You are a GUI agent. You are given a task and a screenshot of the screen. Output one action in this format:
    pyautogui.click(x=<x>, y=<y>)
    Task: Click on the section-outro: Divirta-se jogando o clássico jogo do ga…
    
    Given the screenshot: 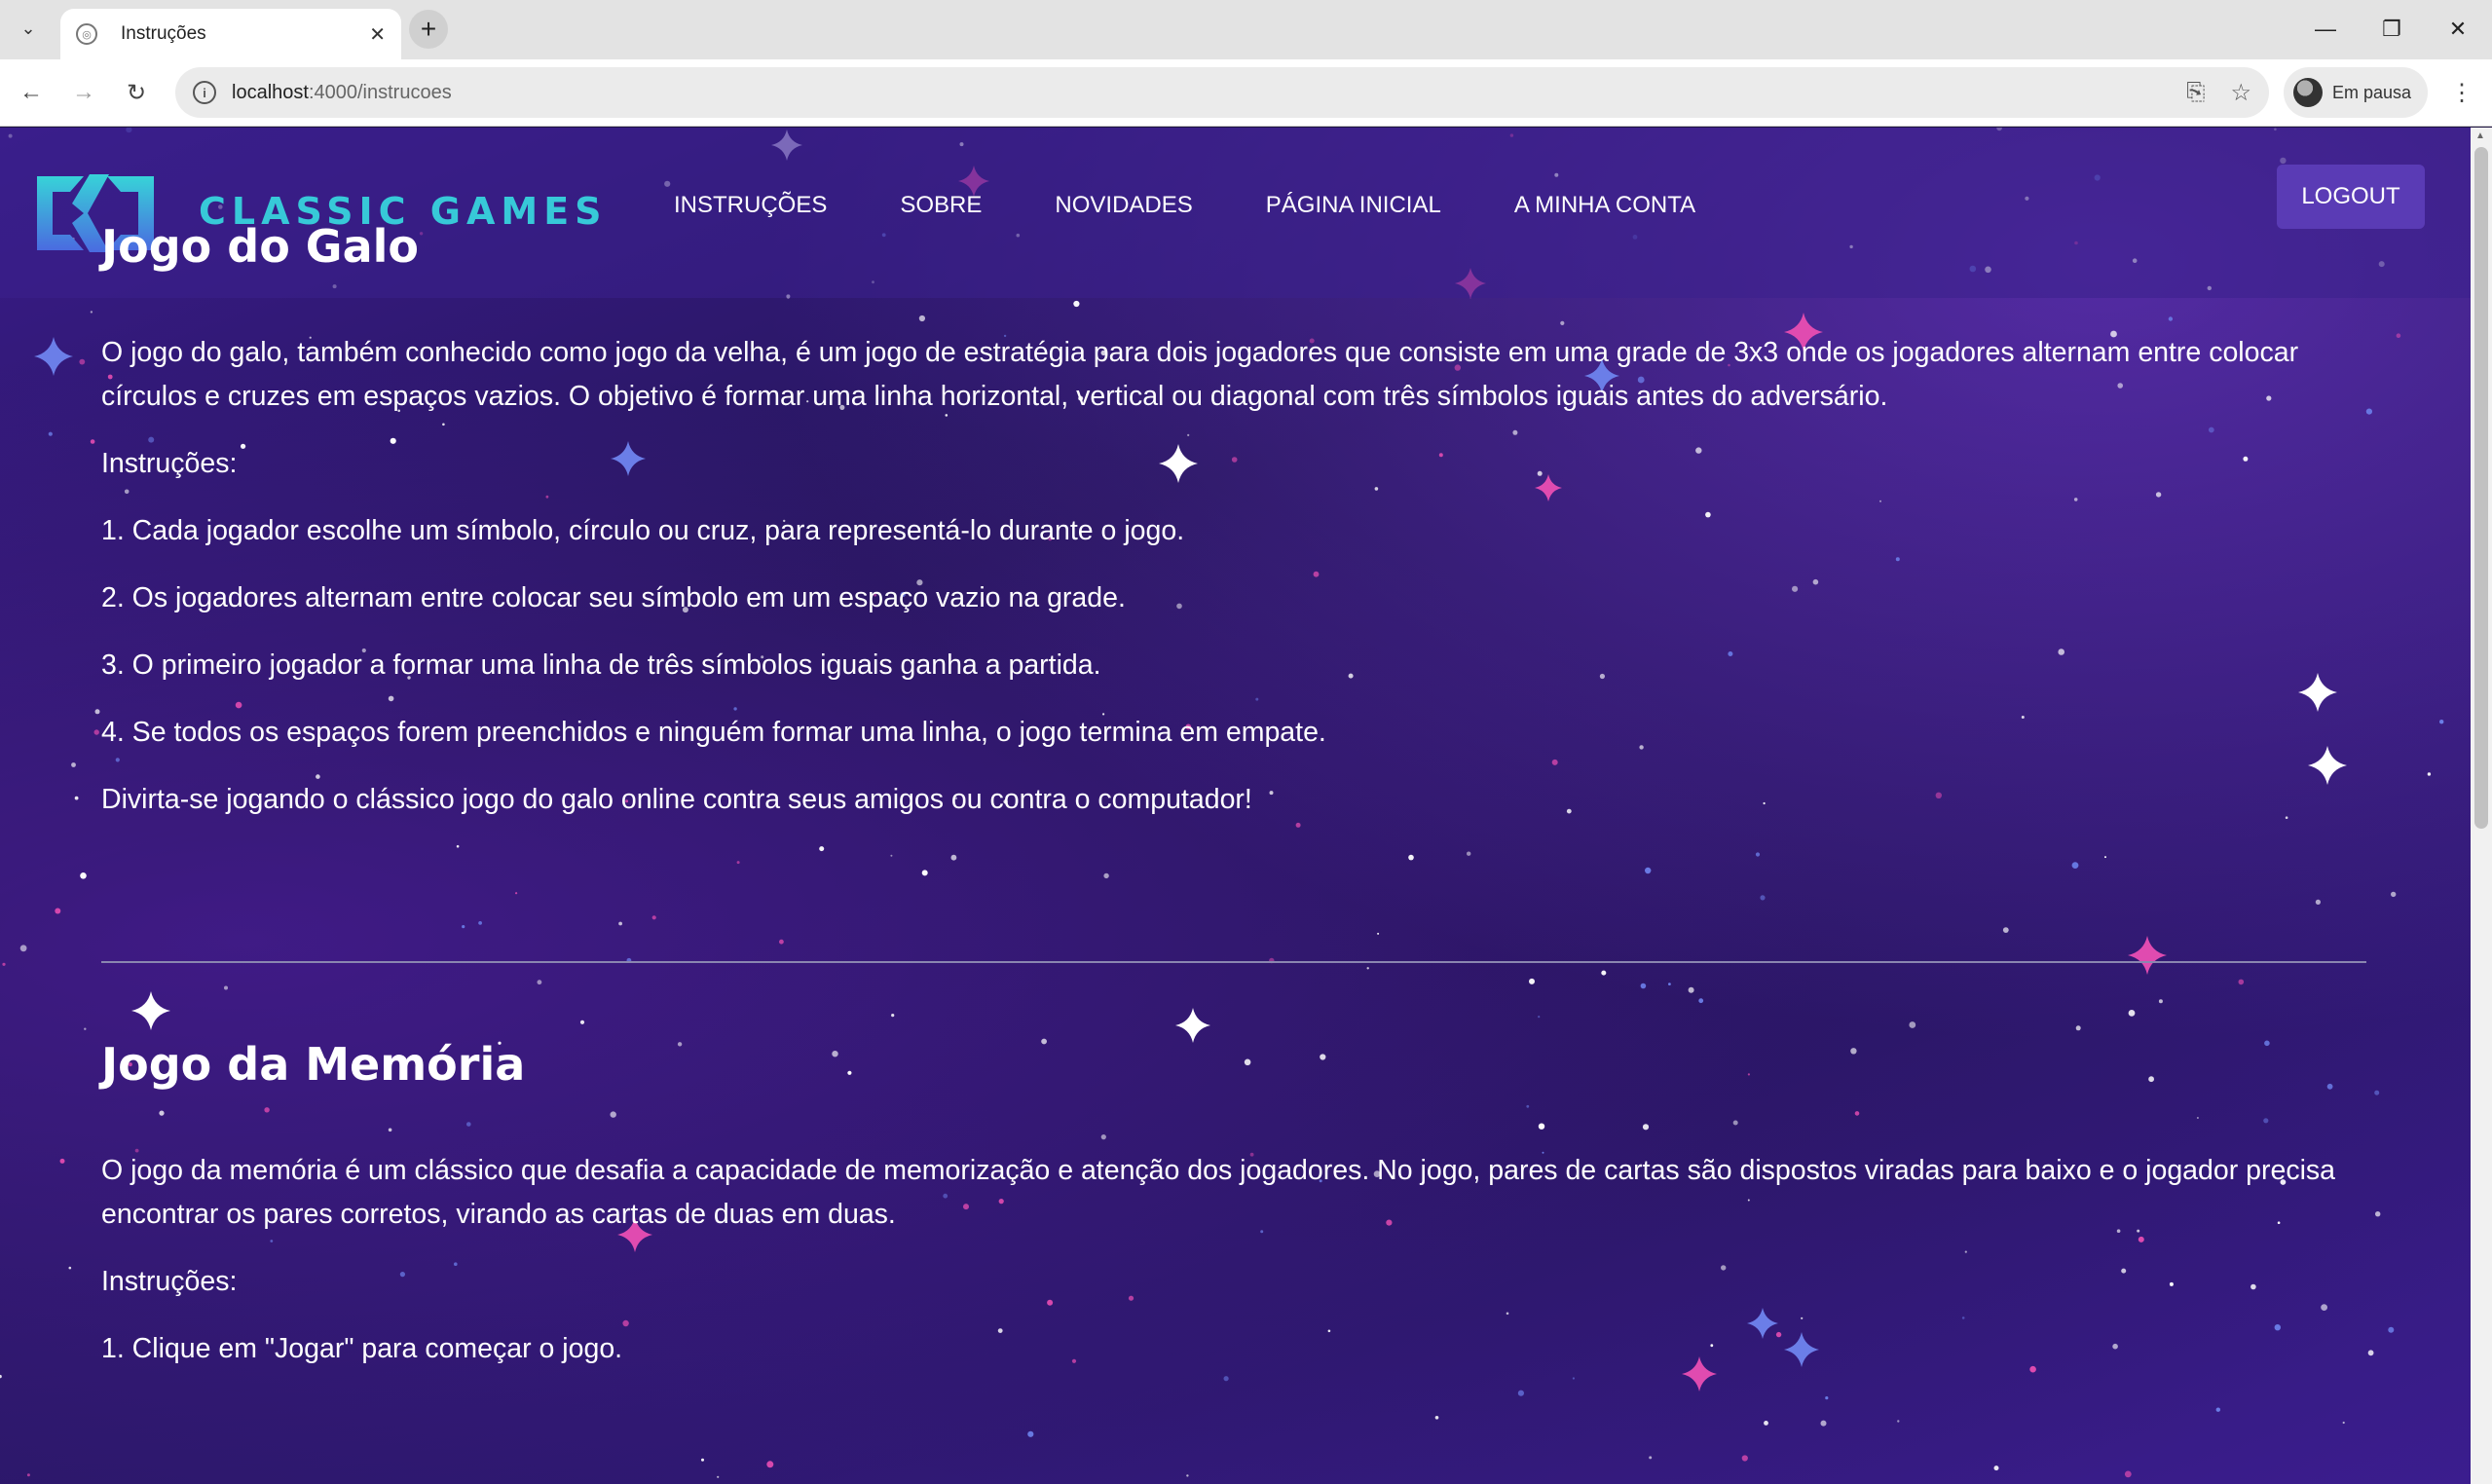 What is the action you would take?
    pyautogui.click(x=676, y=799)
    